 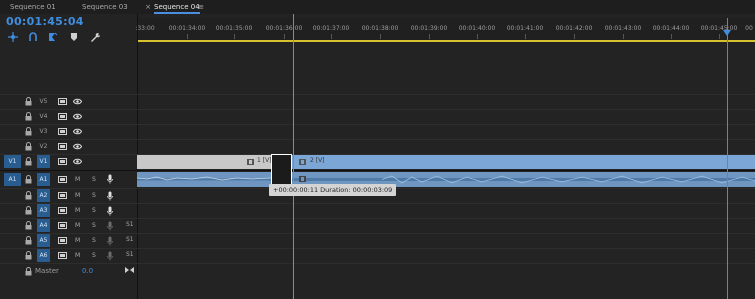 I want to click on track-target-v2: V2, so click(x=43, y=146).